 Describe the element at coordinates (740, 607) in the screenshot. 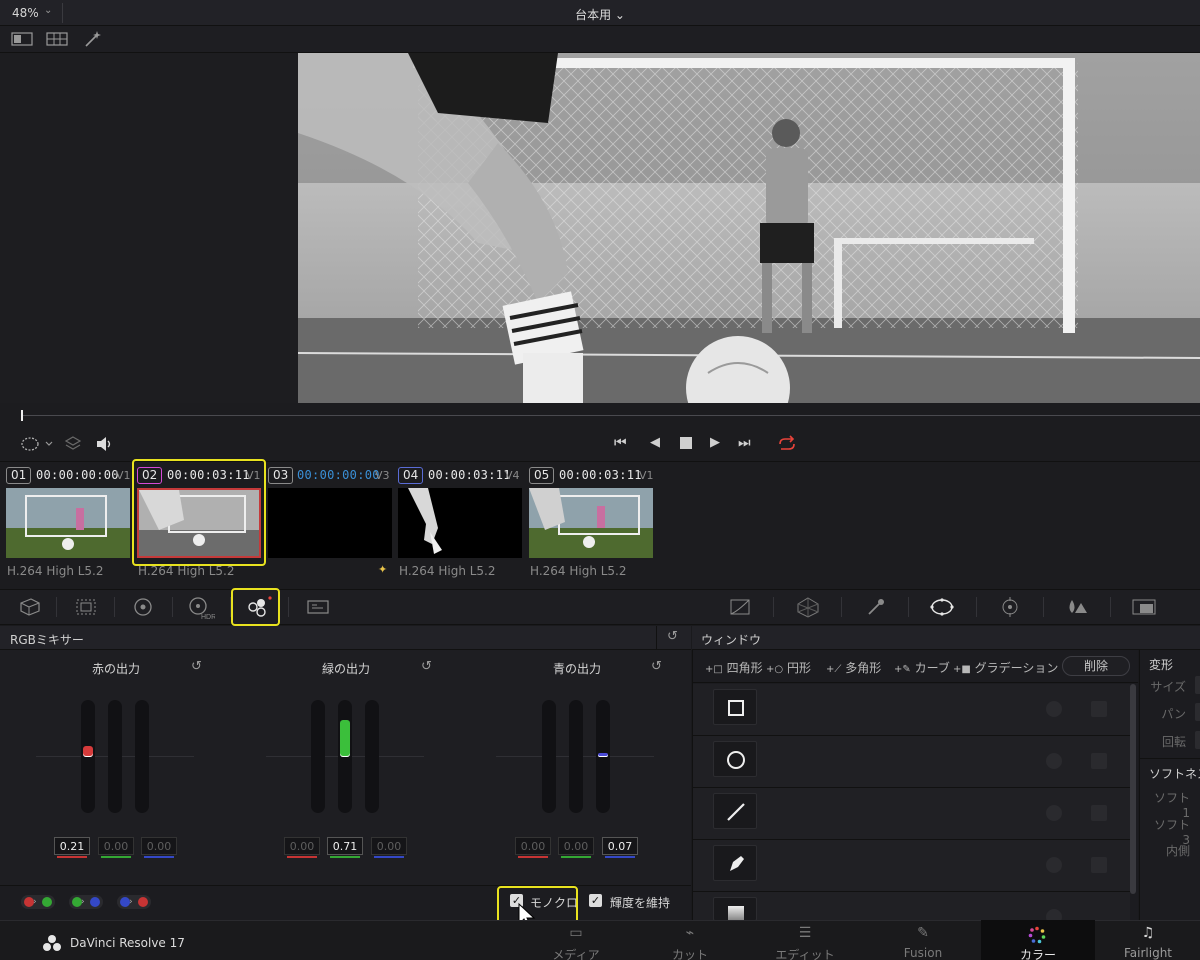

I see `curves-icon` at that location.